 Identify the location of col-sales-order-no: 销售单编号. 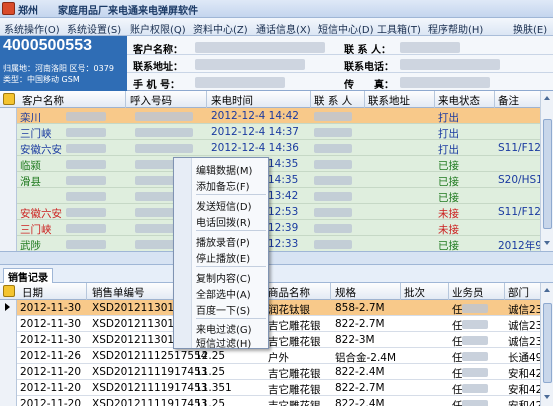
(118, 292).